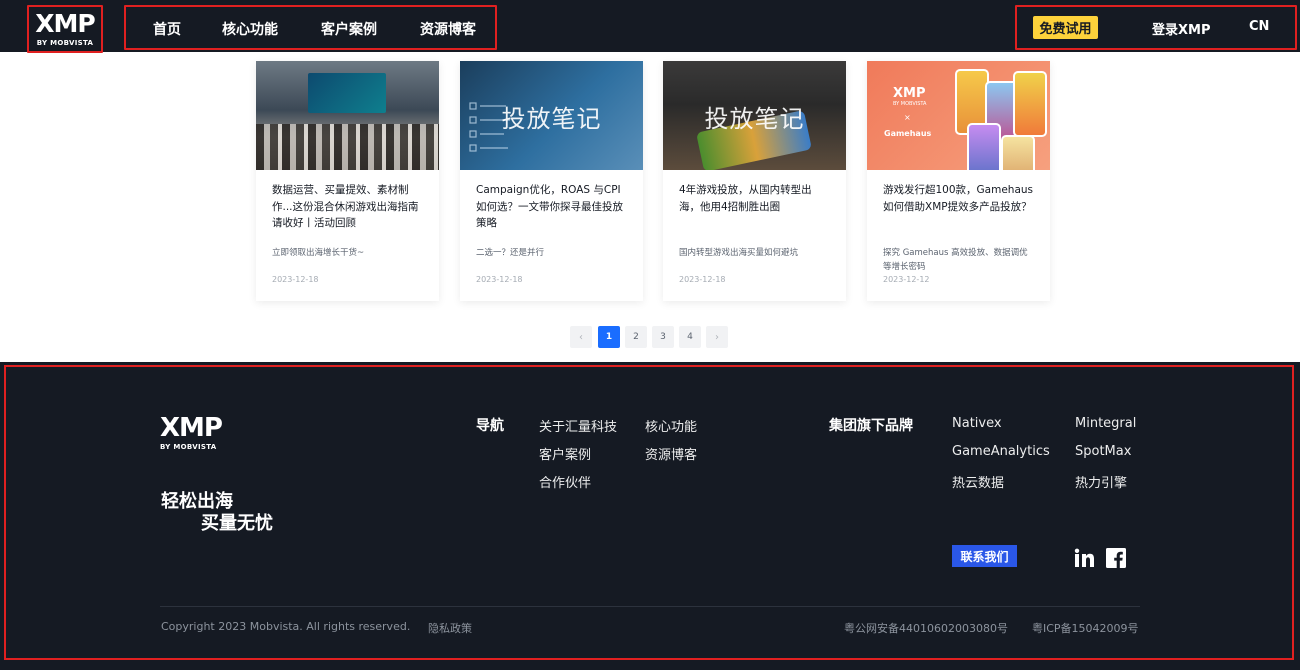  What do you see at coordinates (1181, 28) in the screenshot?
I see `login-link: 登录XMP` at bounding box center [1181, 28].